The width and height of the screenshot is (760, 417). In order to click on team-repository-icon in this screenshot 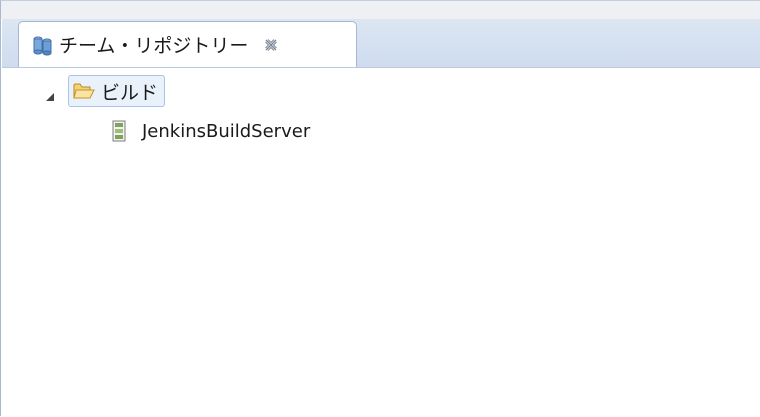, I will do `click(43, 45)`.